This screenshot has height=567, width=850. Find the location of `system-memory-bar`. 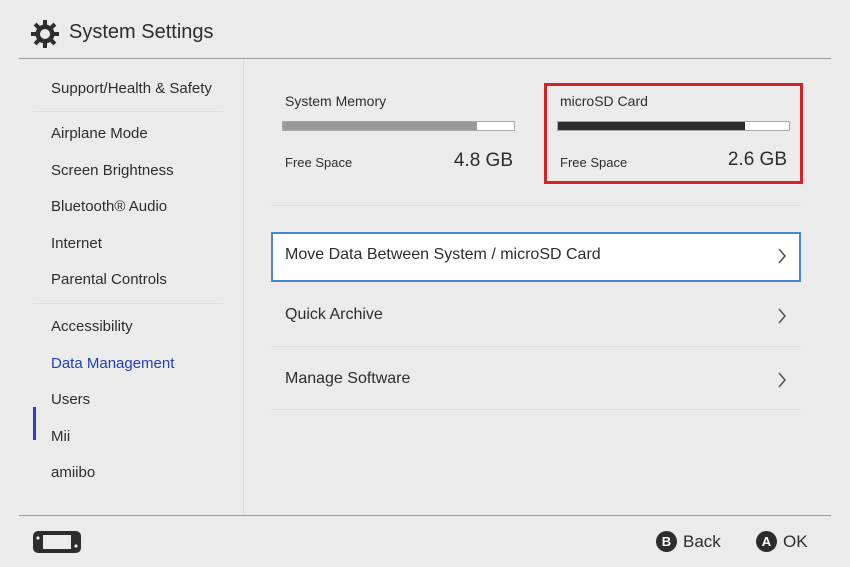

system-memory-bar is located at coordinates (398, 126).